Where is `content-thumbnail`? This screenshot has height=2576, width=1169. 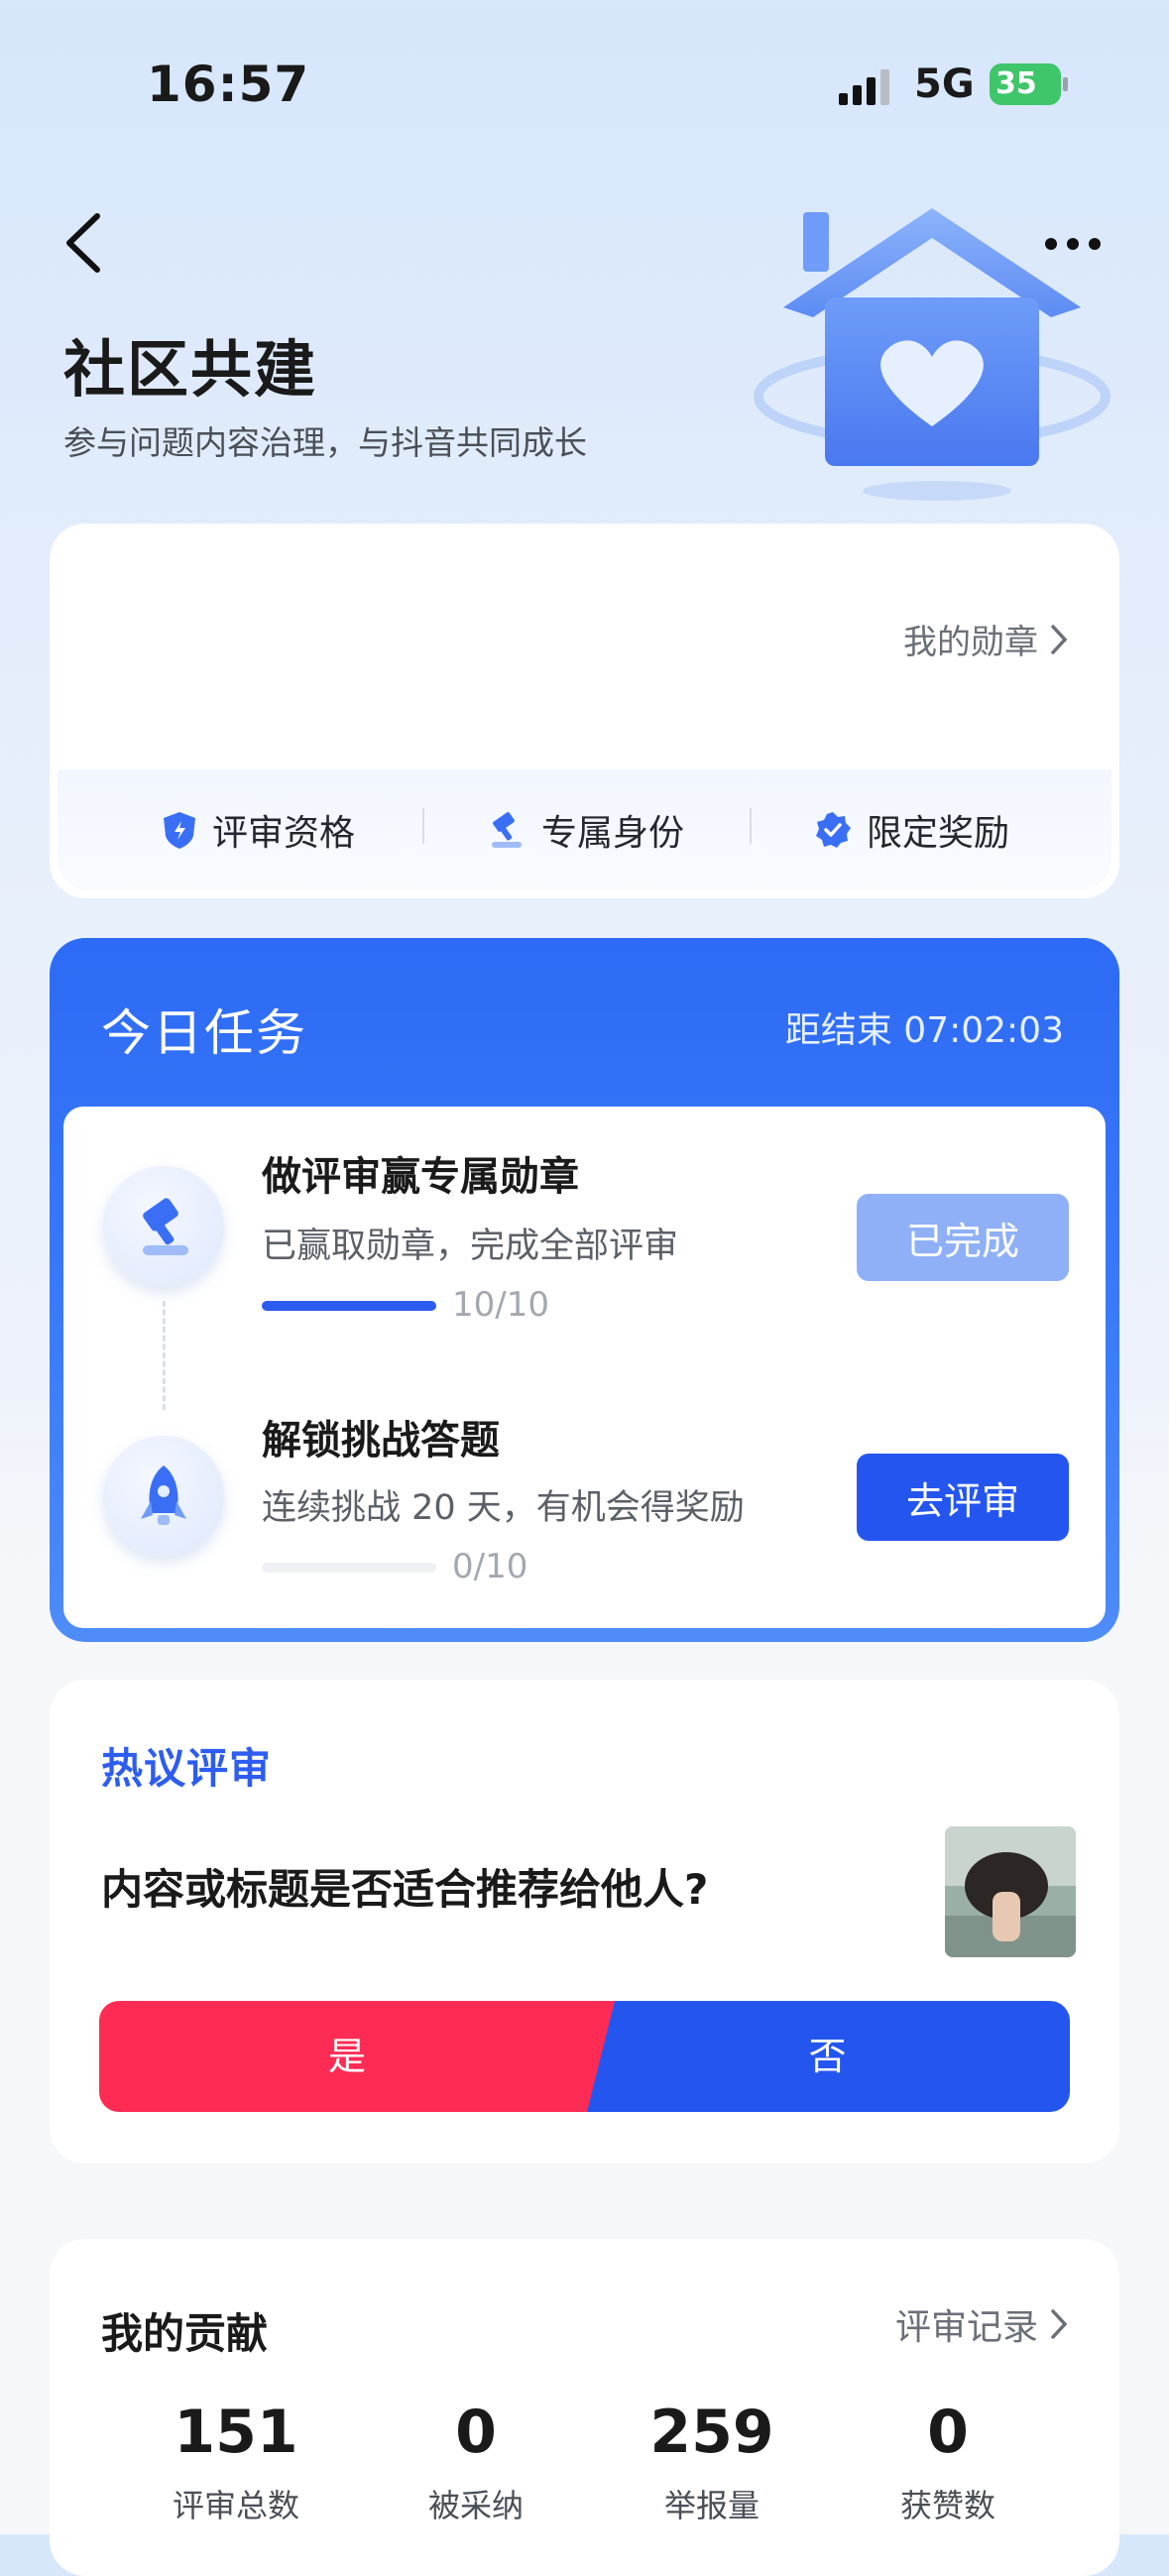
content-thumbnail is located at coordinates (1010, 1892).